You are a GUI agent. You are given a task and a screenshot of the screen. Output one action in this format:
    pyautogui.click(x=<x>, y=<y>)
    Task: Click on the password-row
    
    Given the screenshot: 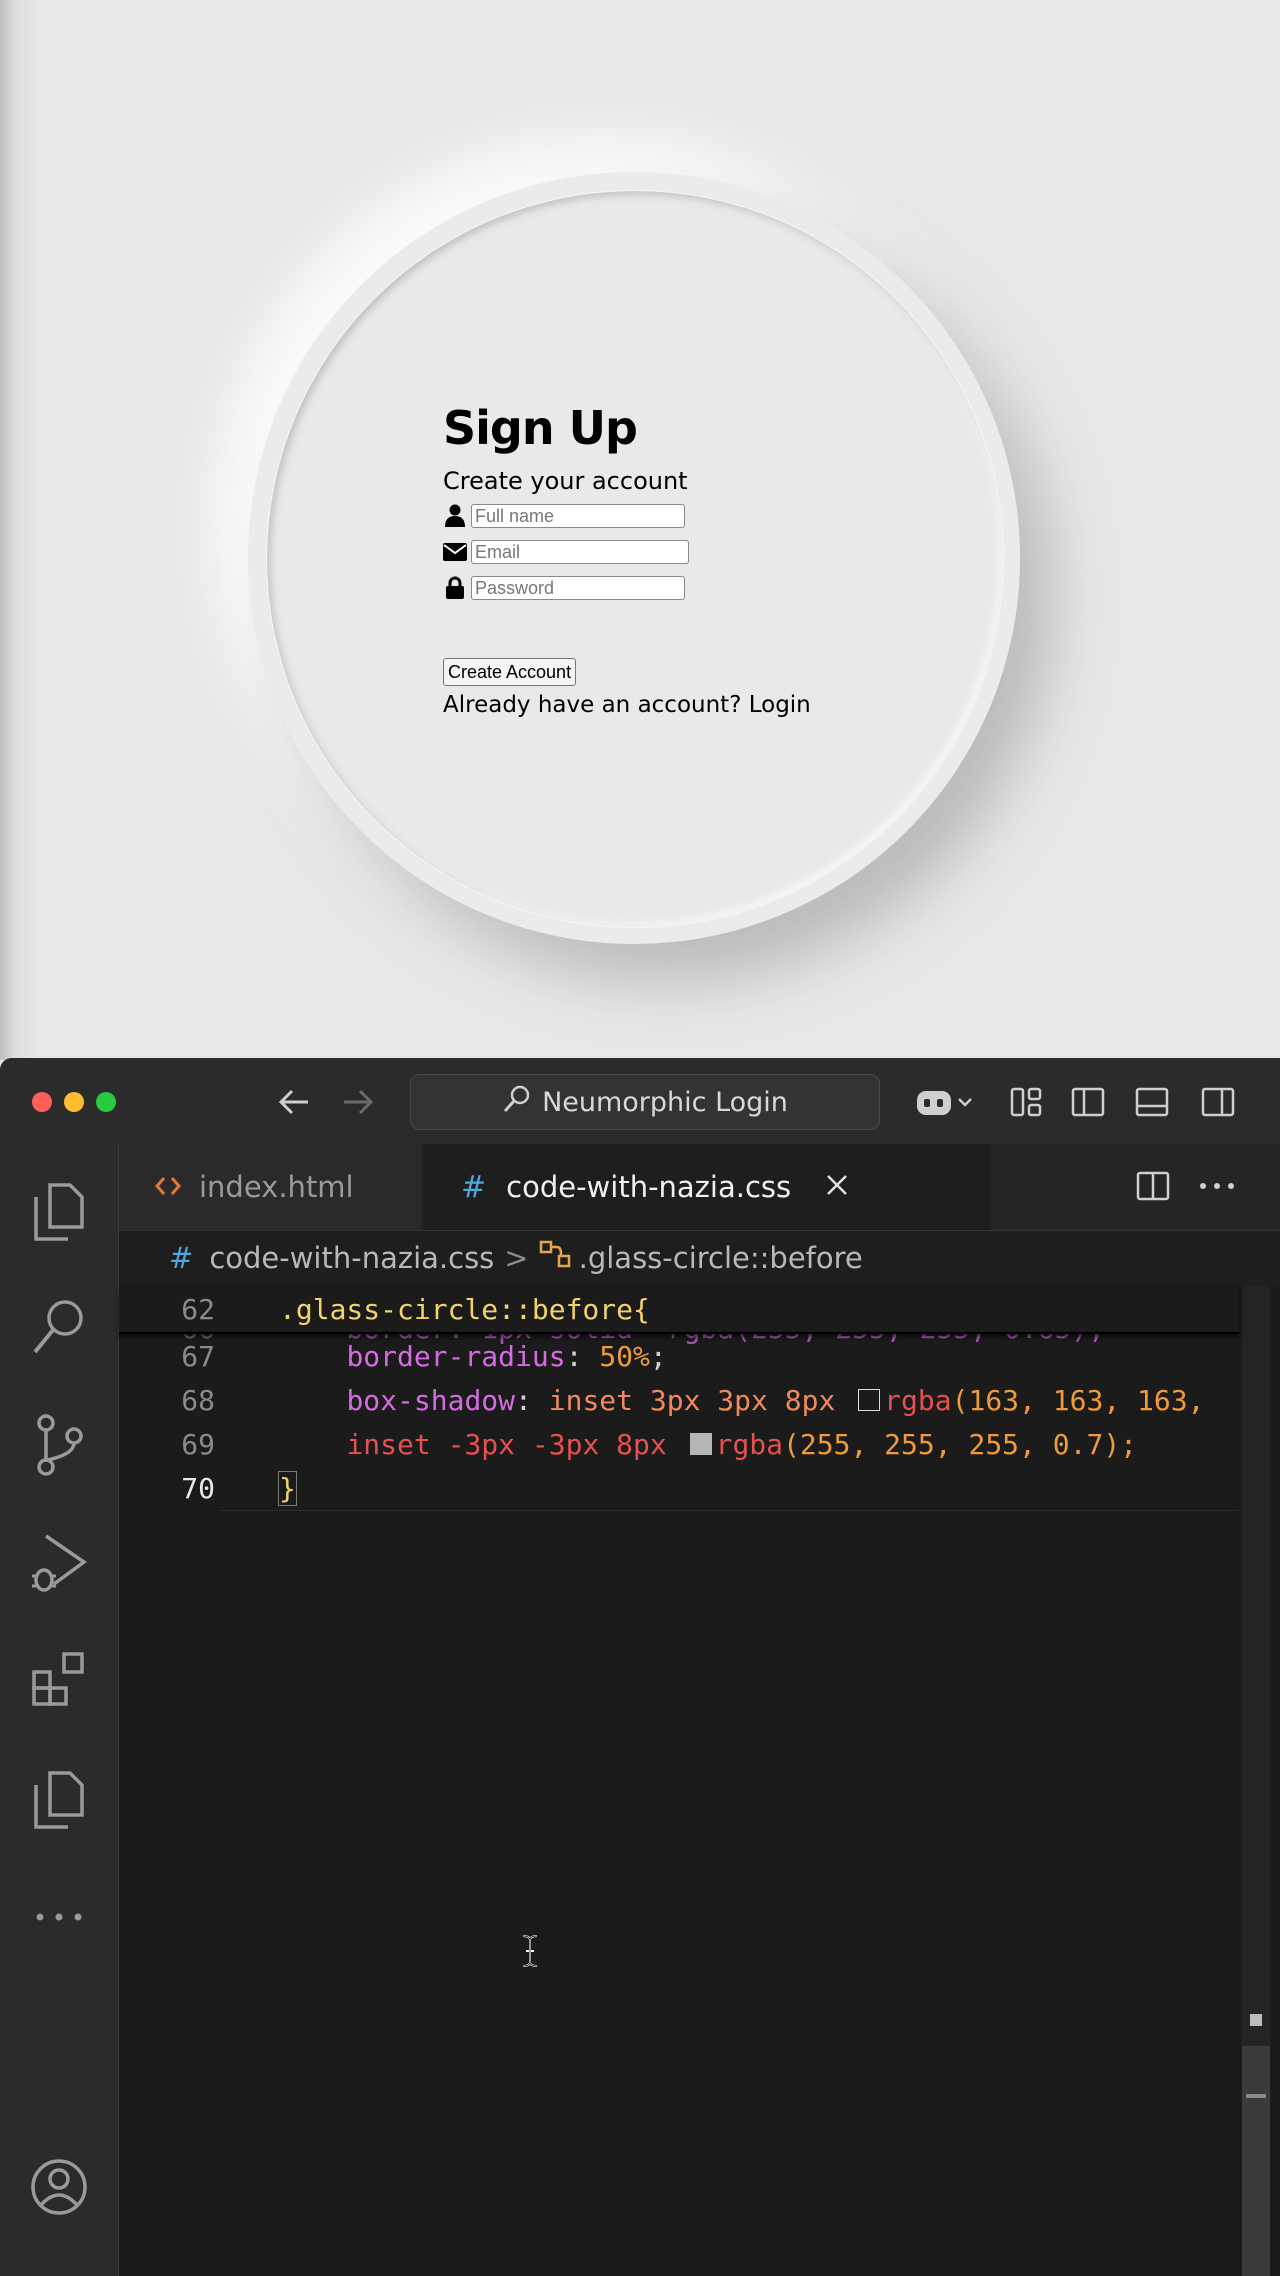 What is the action you would take?
    pyautogui.click(x=653, y=588)
    